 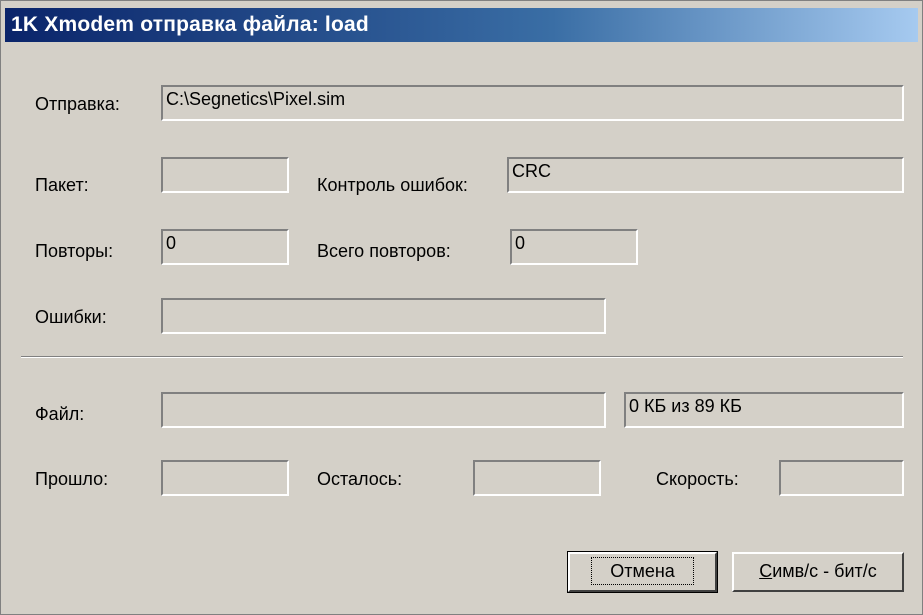 I want to click on packet-label: Пакет:, so click(x=62, y=185).